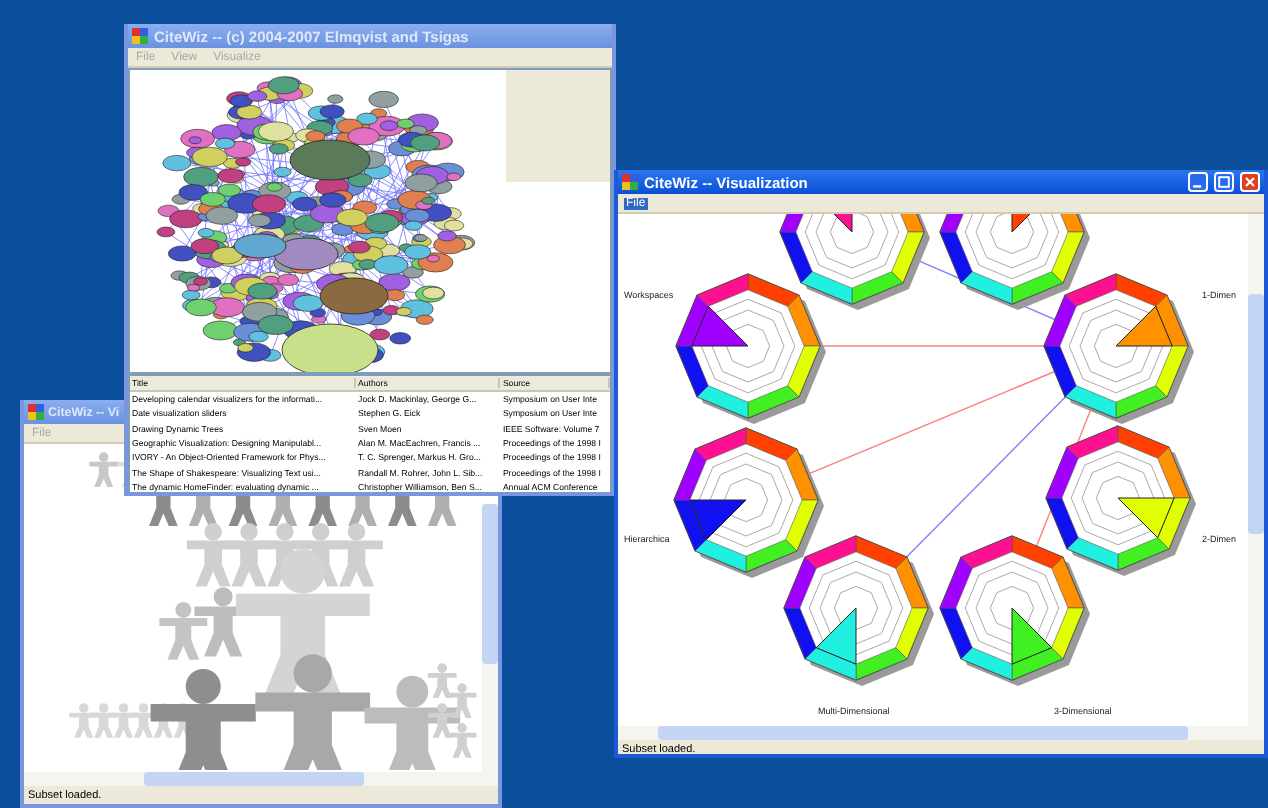 Image resolution: width=1268 pixels, height=808 pixels. Describe the element at coordinates (1198, 182) in the screenshot. I see `minimize-button` at that location.